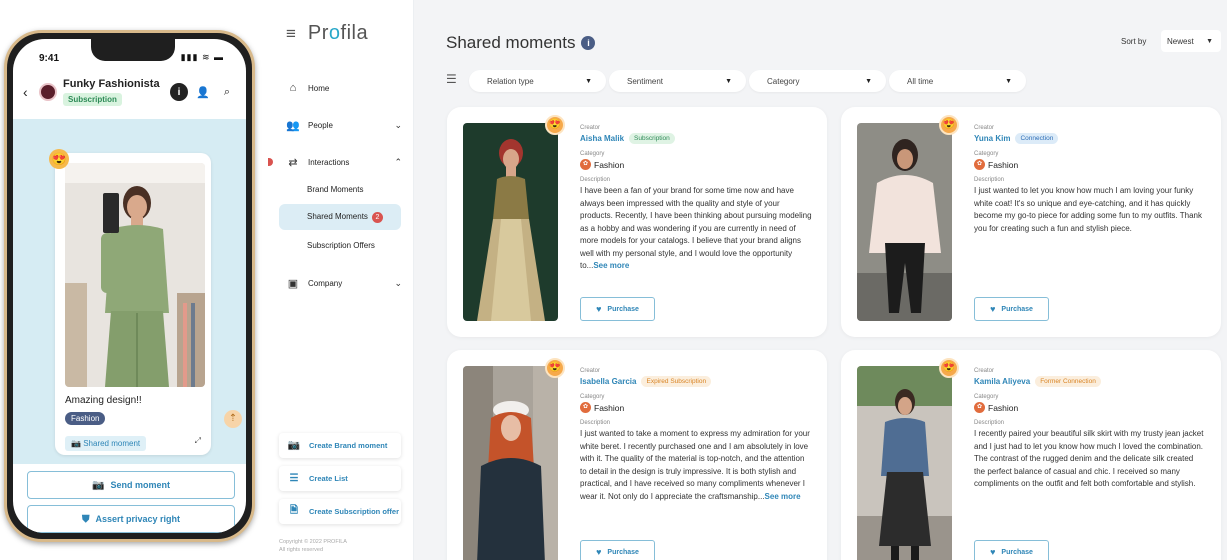 The width and height of the screenshot is (1227, 560). Describe the element at coordinates (677, 81) in the screenshot. I see `filter-sentiment: Sentiment ▼` at that location.